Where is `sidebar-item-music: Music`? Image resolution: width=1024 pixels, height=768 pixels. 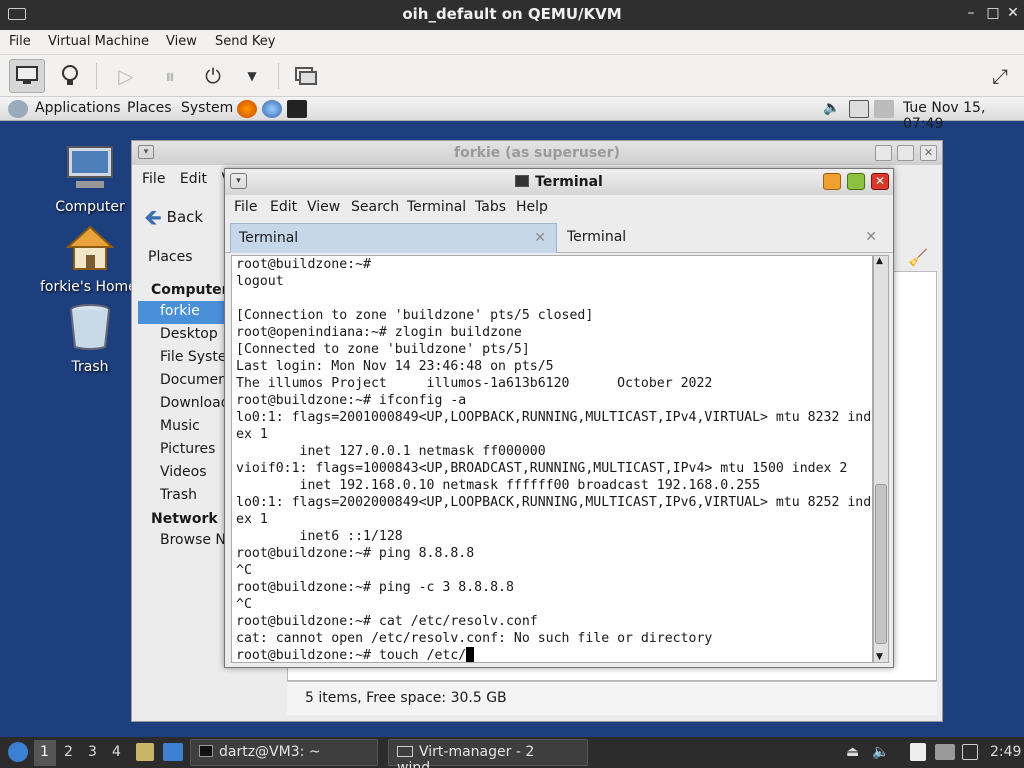
sidebar-item-music: Music is located at coordinates (183, 427).